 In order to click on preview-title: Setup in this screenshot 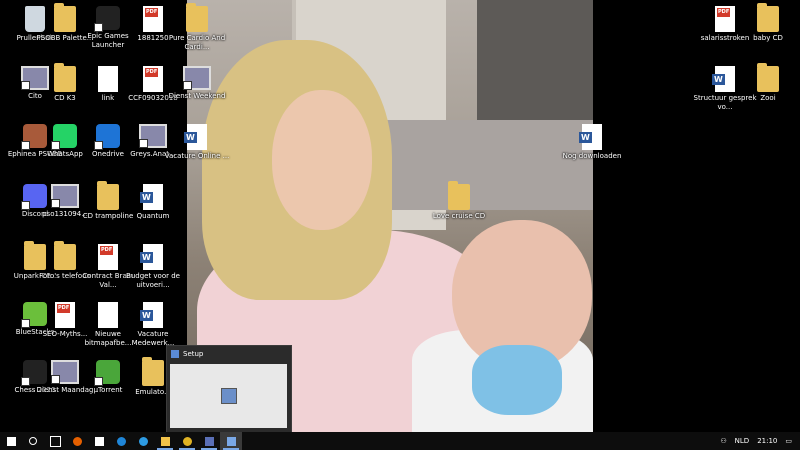, I will do `click(187, 354)`.